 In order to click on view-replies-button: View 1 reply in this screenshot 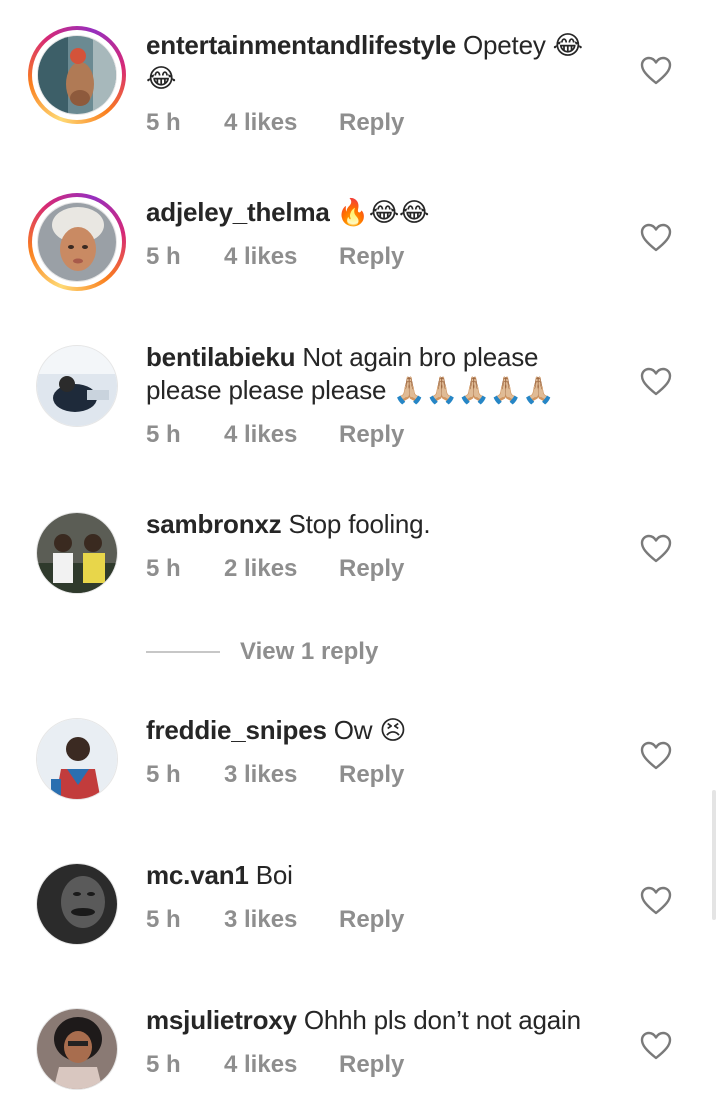, I will do `click(262, 652)`.